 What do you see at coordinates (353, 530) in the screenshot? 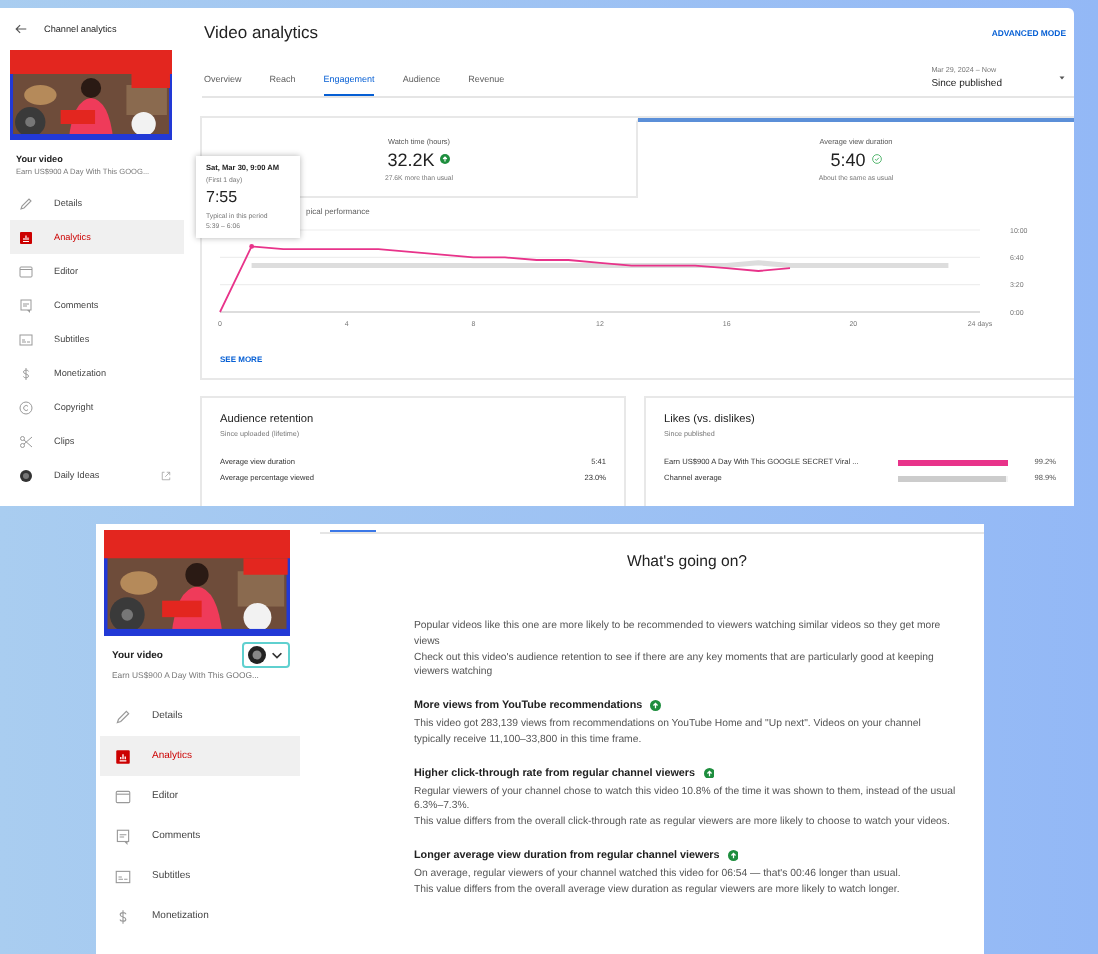
I see `tab-indicator` at bounding box center [353, 530].